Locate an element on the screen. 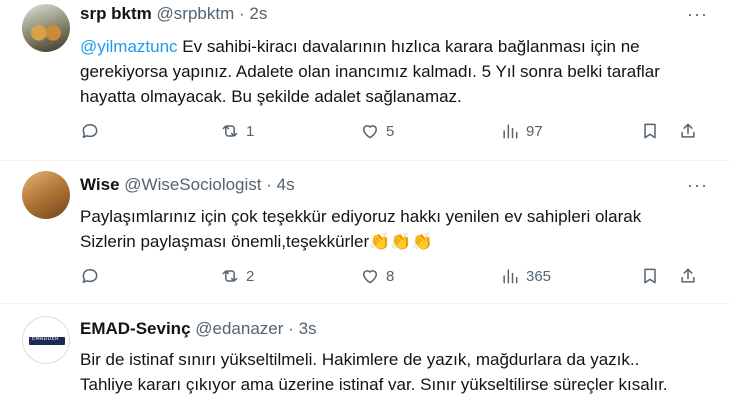 The height and width of the screenshot is (420, 730). avatar-logo-text: EMADDER is located at coordinates (45, 339).